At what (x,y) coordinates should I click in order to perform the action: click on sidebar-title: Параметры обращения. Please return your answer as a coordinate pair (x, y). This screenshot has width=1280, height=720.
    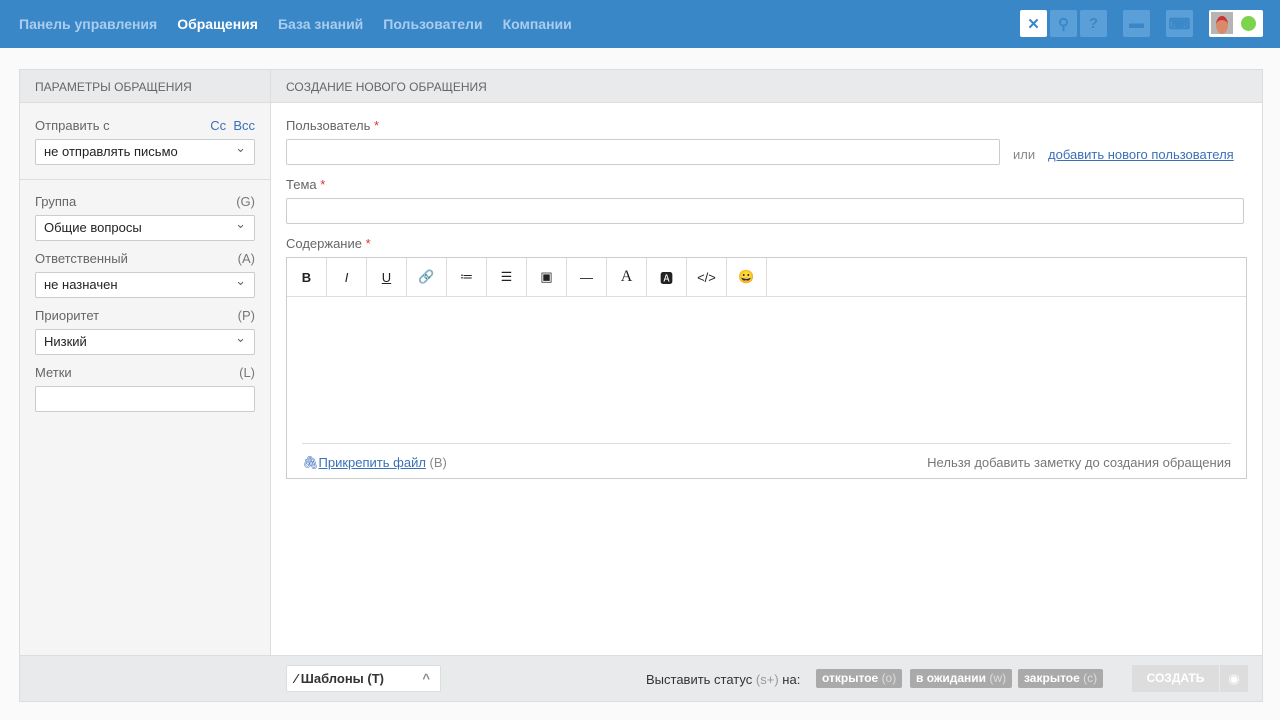
    Looking at the image, I should click on (145, 86).